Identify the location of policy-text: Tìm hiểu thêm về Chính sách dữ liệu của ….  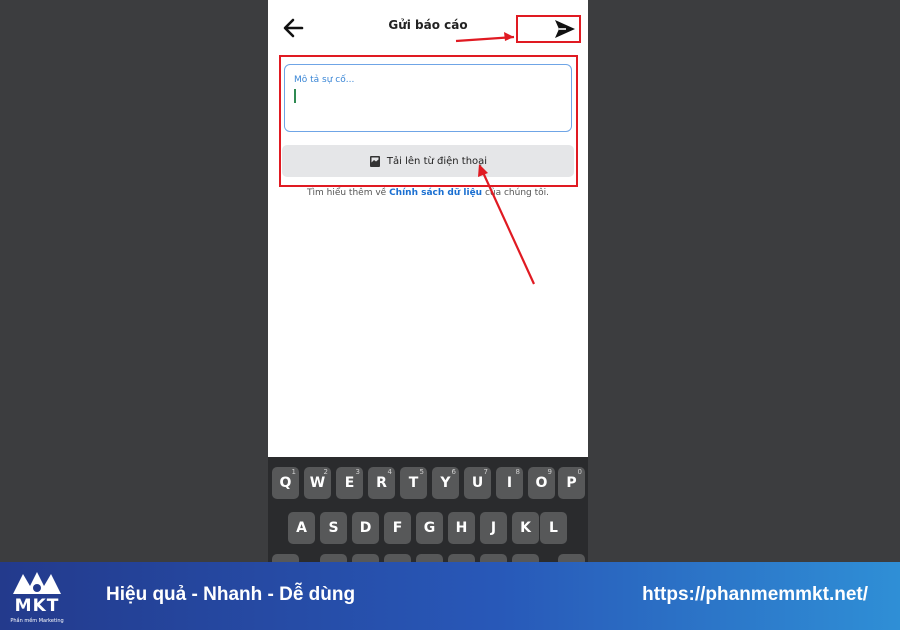
(428, 193).